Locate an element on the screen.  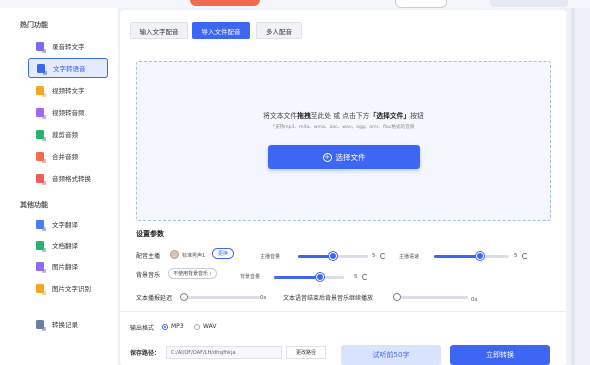
anchor-volume-value: 5 is located at coordinates (374, 256).